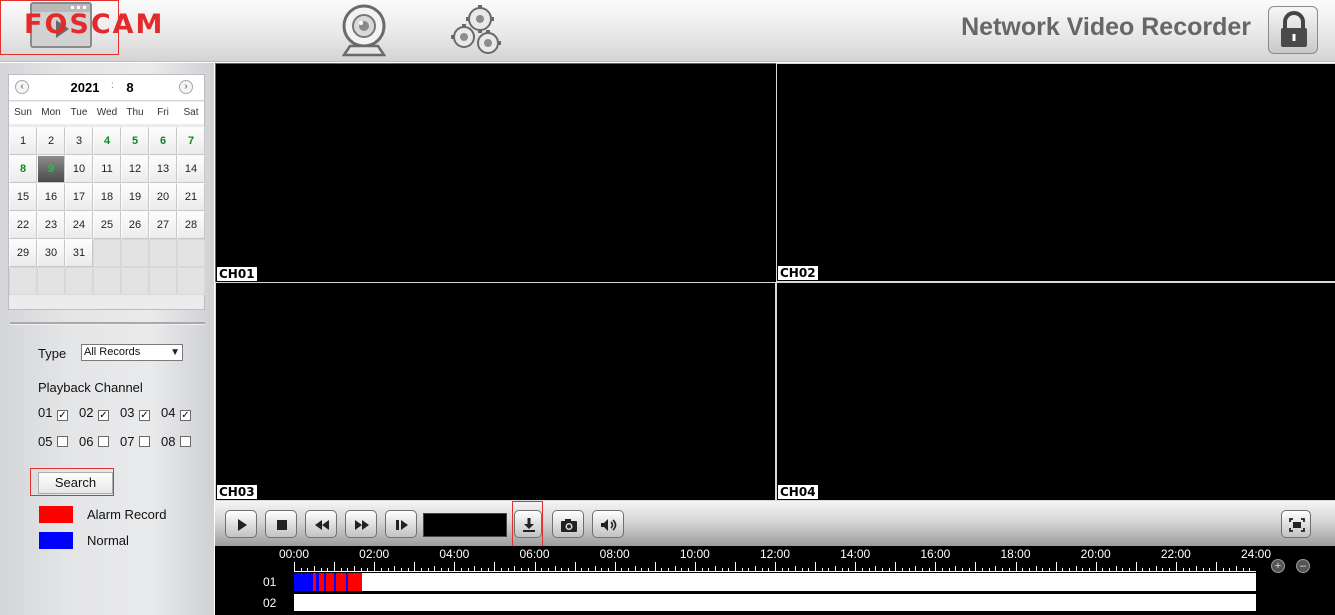  I want to click on calendar-year: 2021, so click(85, 87).